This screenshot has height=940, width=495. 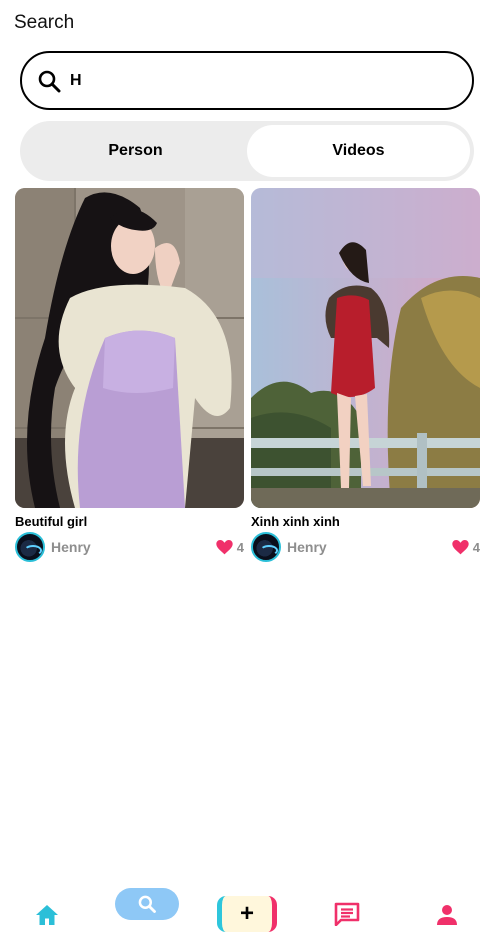 I want to click on nav-create-button: +, so click(x=247, y=914).